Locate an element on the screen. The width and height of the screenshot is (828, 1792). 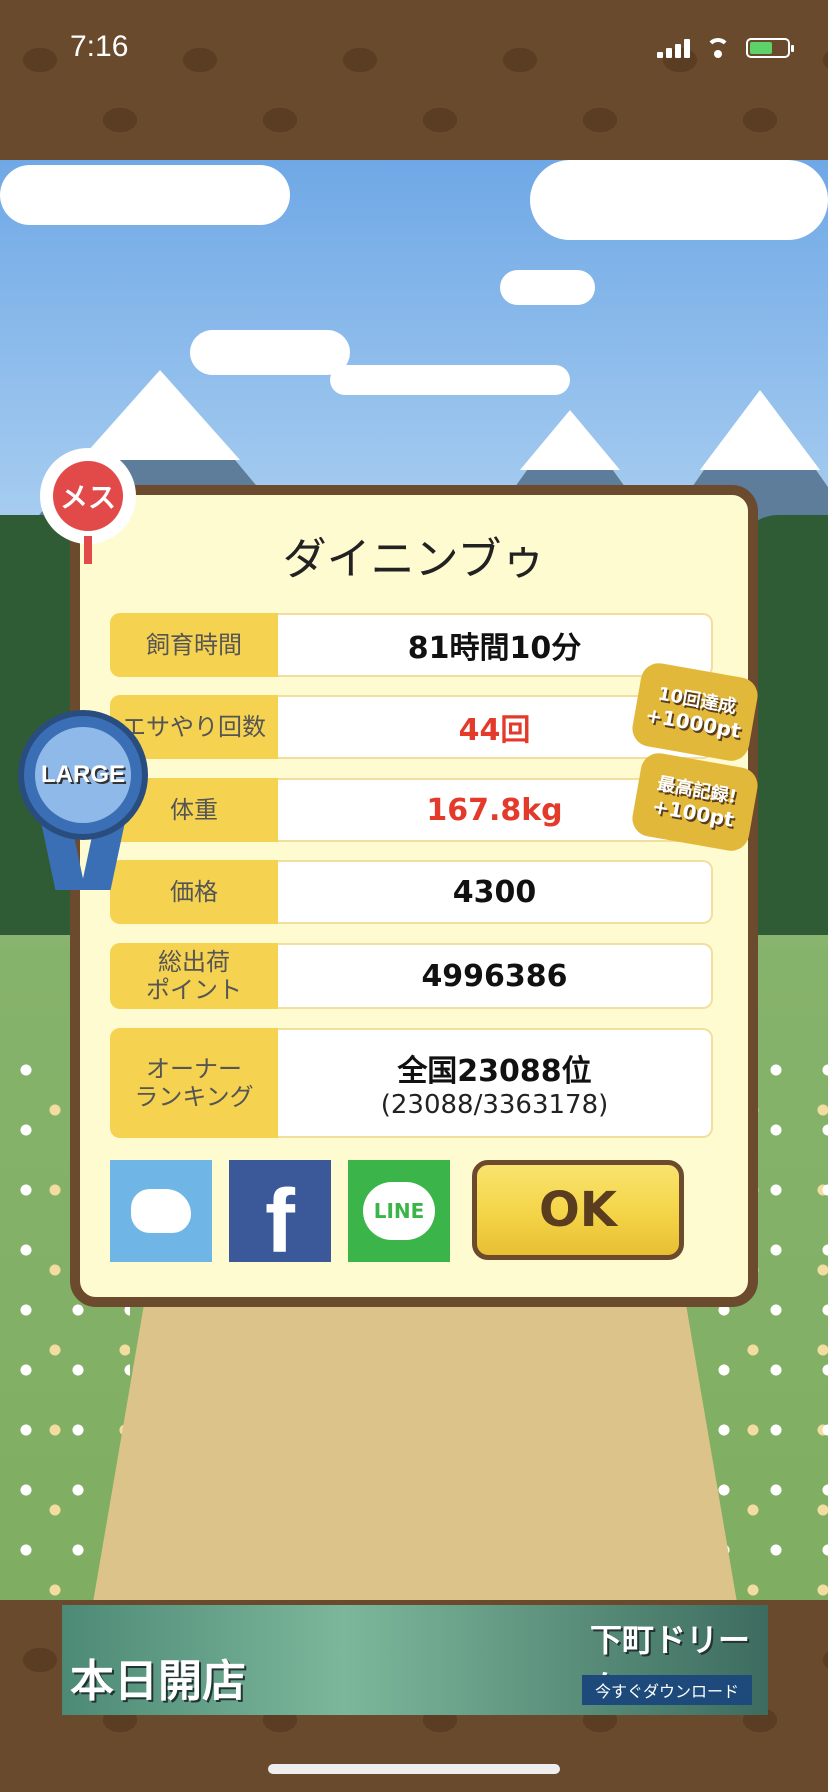
stat-row-rearing-time: 飼育時間 81時間10分 is located at coordinates (411, 645).